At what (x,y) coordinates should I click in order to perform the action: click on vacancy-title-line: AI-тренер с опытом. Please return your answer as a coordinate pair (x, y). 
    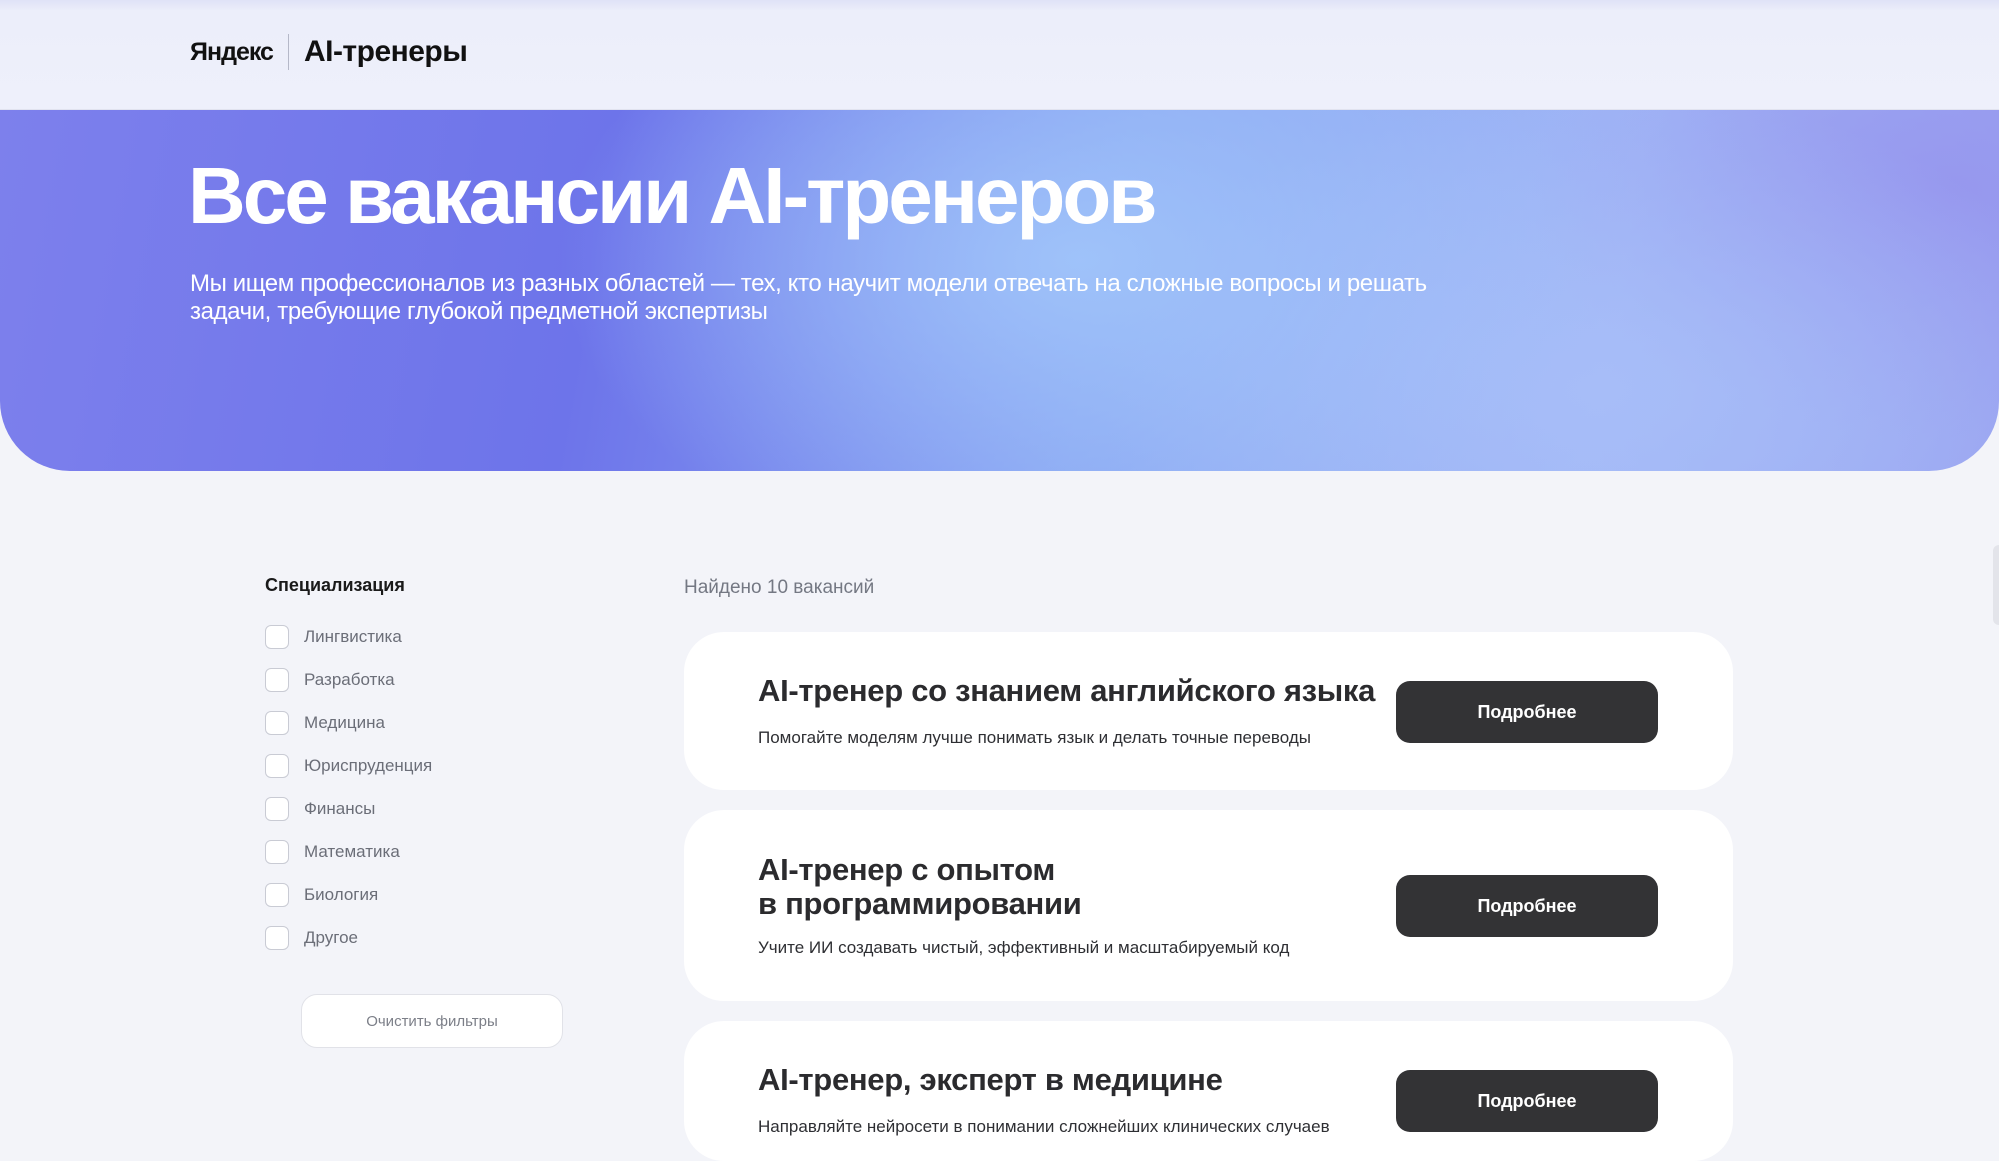
    Looking at the image, I should click on (907, 869).